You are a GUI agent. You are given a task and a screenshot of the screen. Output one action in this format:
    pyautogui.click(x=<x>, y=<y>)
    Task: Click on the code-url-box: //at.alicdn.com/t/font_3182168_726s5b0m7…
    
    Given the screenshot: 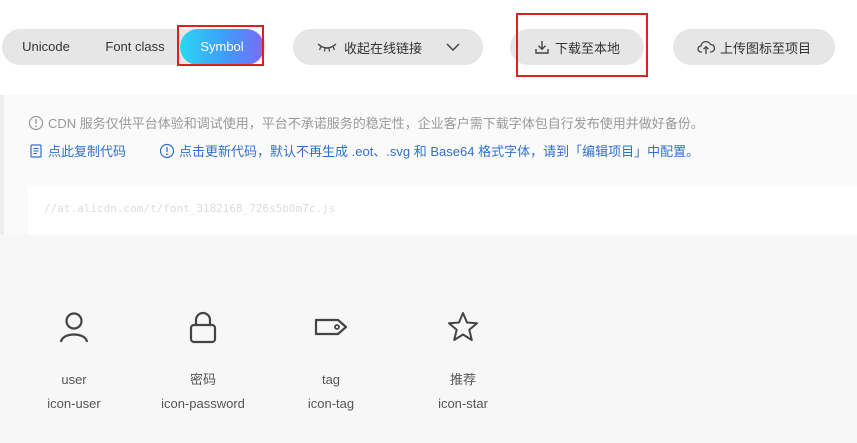 What is the action you would take?
    pyautogui.click(x=442, y=210)
    